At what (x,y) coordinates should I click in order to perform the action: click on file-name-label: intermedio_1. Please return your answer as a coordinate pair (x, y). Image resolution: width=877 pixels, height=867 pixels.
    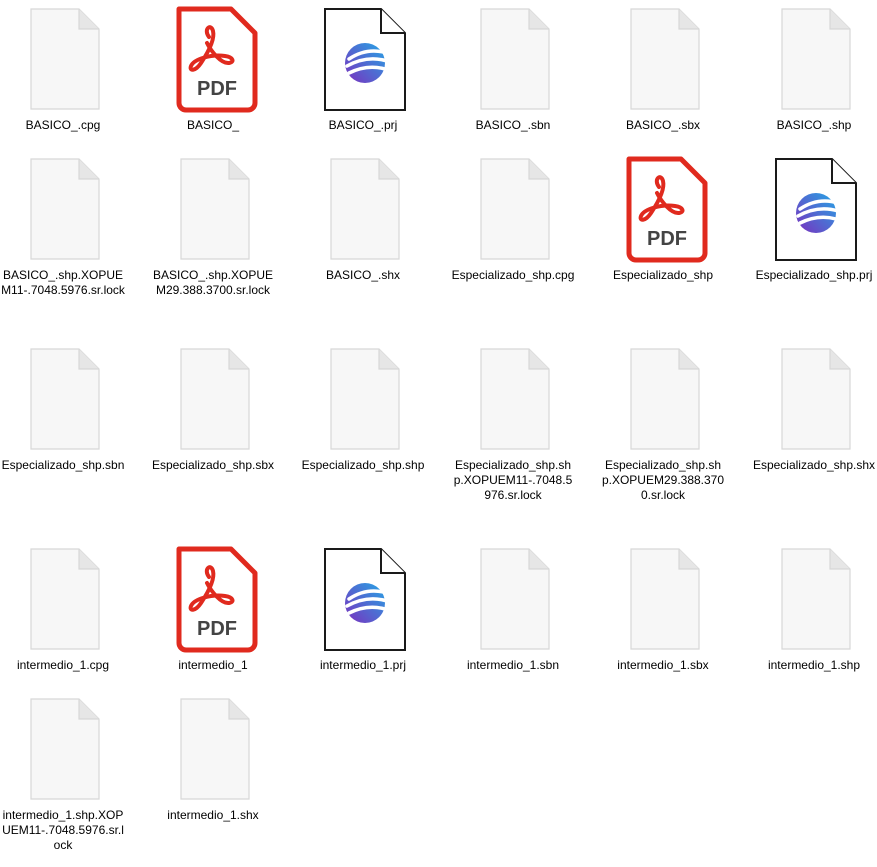
    Looking at the image, I should click on (213, 665).